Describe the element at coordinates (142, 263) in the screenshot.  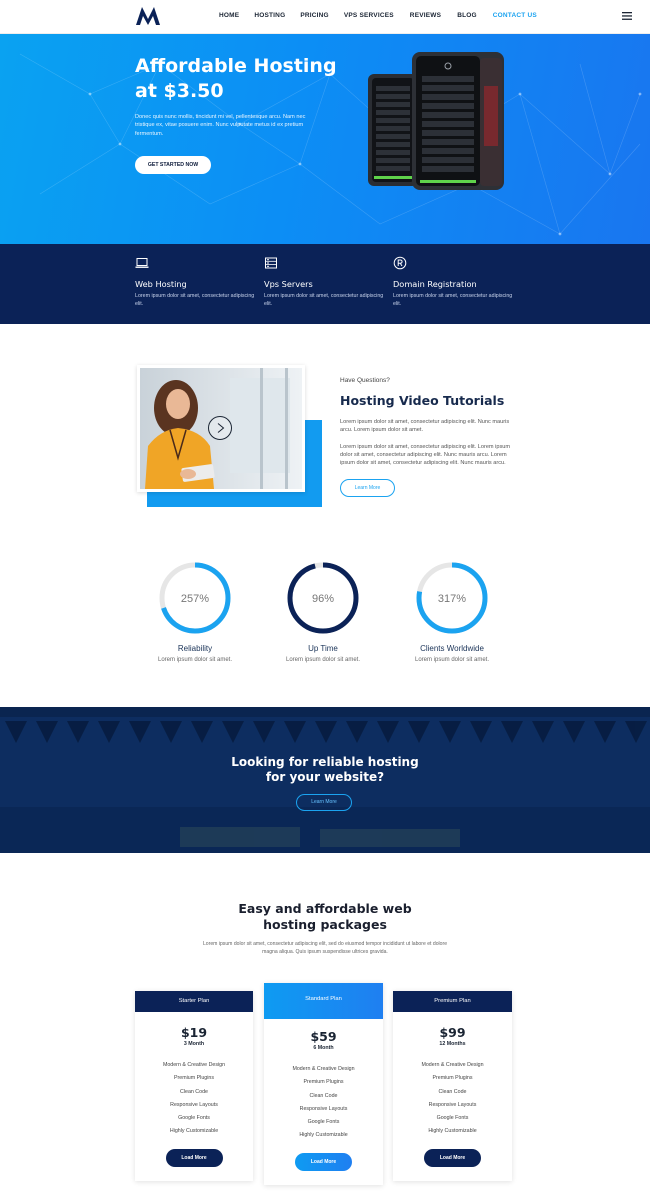
I see `laptop-icon` at that location.